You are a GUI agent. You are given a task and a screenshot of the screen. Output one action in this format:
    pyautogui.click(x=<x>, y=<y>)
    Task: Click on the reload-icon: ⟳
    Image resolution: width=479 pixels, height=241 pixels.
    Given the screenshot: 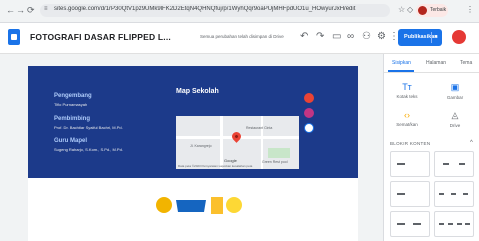 What is the action you would take?
    pyautogui.click(x=31, y=10)
    